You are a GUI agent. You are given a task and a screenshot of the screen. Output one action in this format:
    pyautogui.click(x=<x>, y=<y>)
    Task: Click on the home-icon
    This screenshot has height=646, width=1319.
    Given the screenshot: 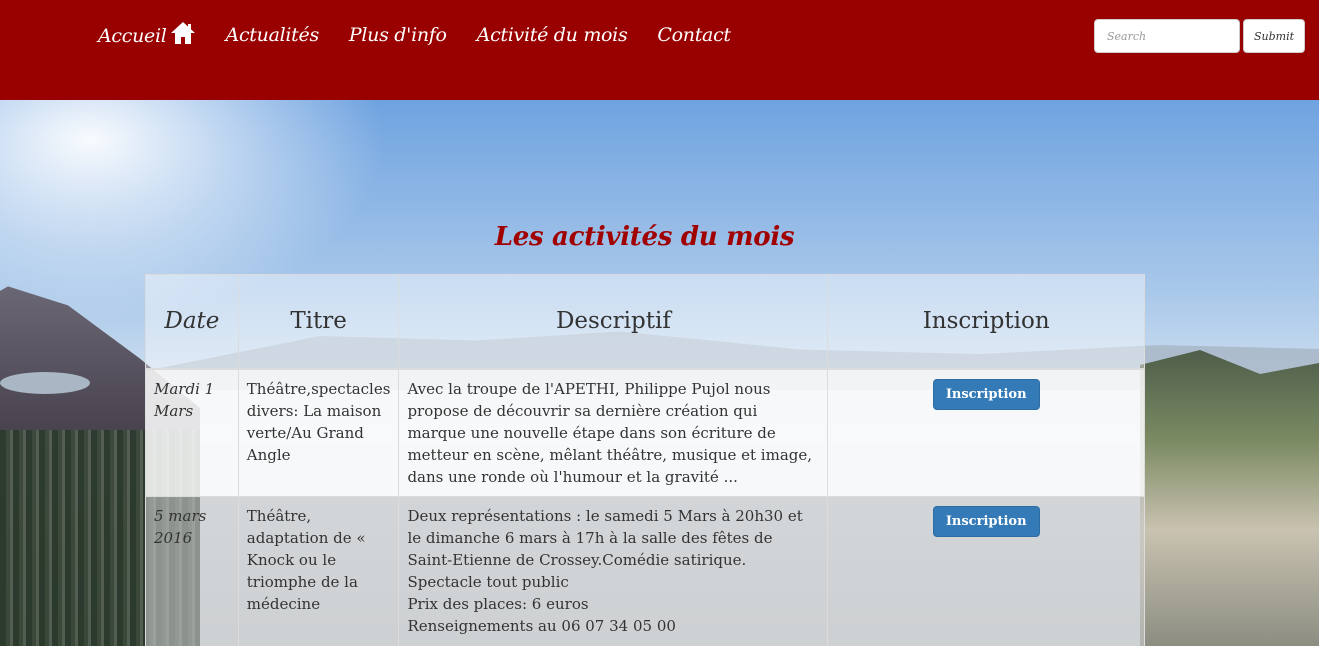 What is the action you would take?
    pyautogui.click(x=183, y=33)
    